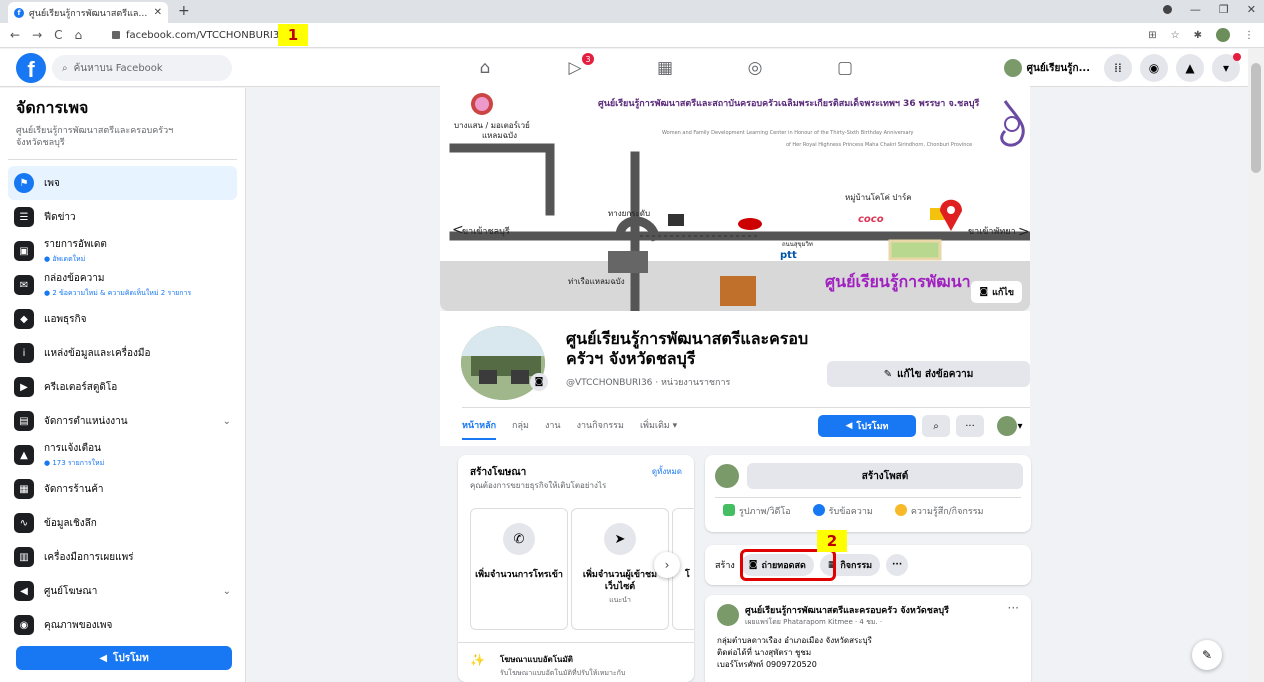 The height and width of the screenshot is (682, 1264). What do you see at coordinates (1224, 9) in the screenshot?
I see `maximize-icon: ❐` at bounding box center [1224, 9].